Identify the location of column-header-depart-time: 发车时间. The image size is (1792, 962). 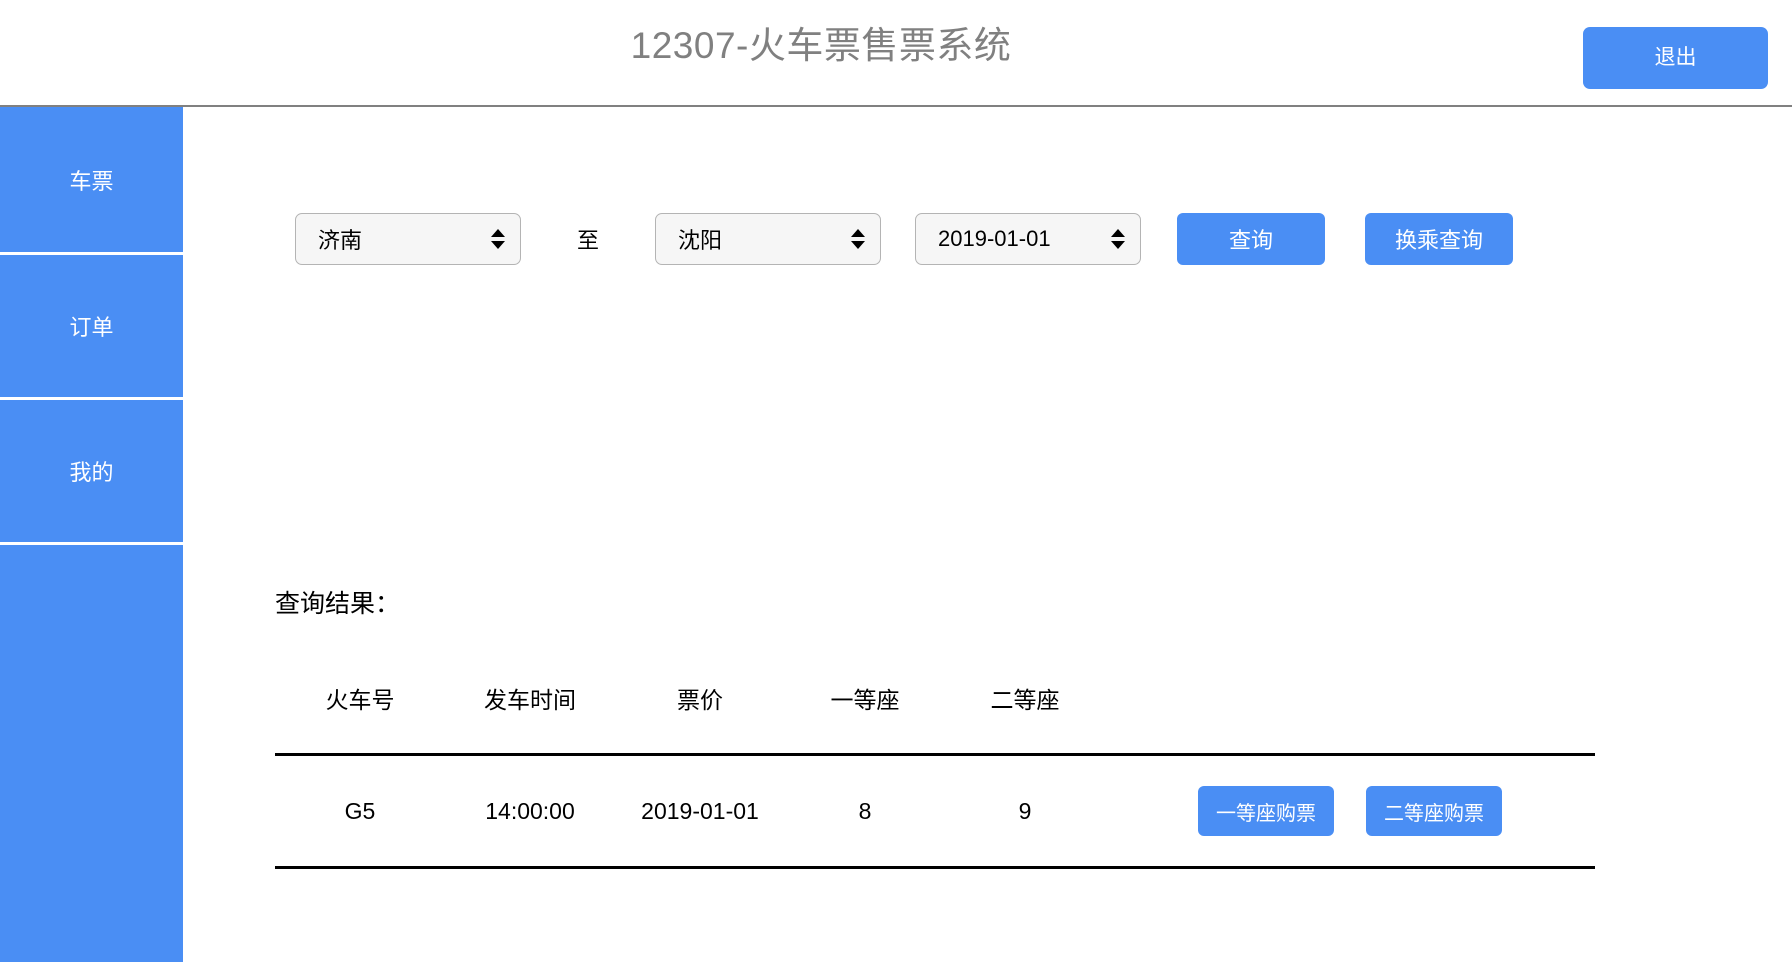
(530, 711).